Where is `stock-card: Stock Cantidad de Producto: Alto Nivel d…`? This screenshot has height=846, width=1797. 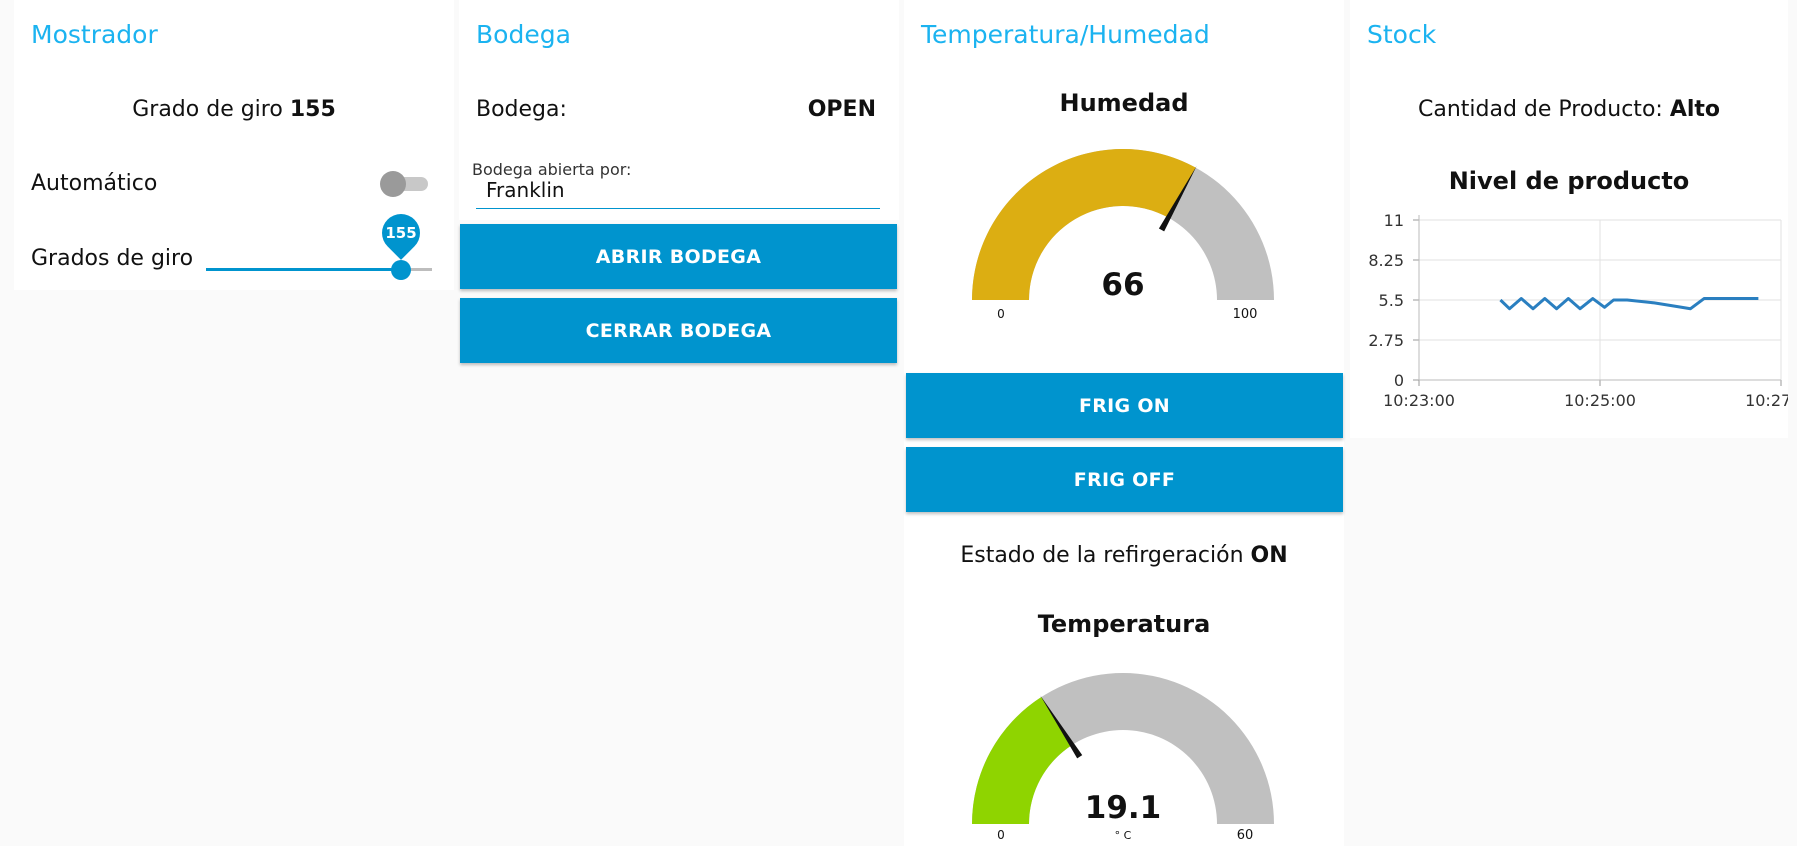
stock-card: Stock Cantidad de Producto: Alto Nivel d… is located at coordinates (1569, 219).